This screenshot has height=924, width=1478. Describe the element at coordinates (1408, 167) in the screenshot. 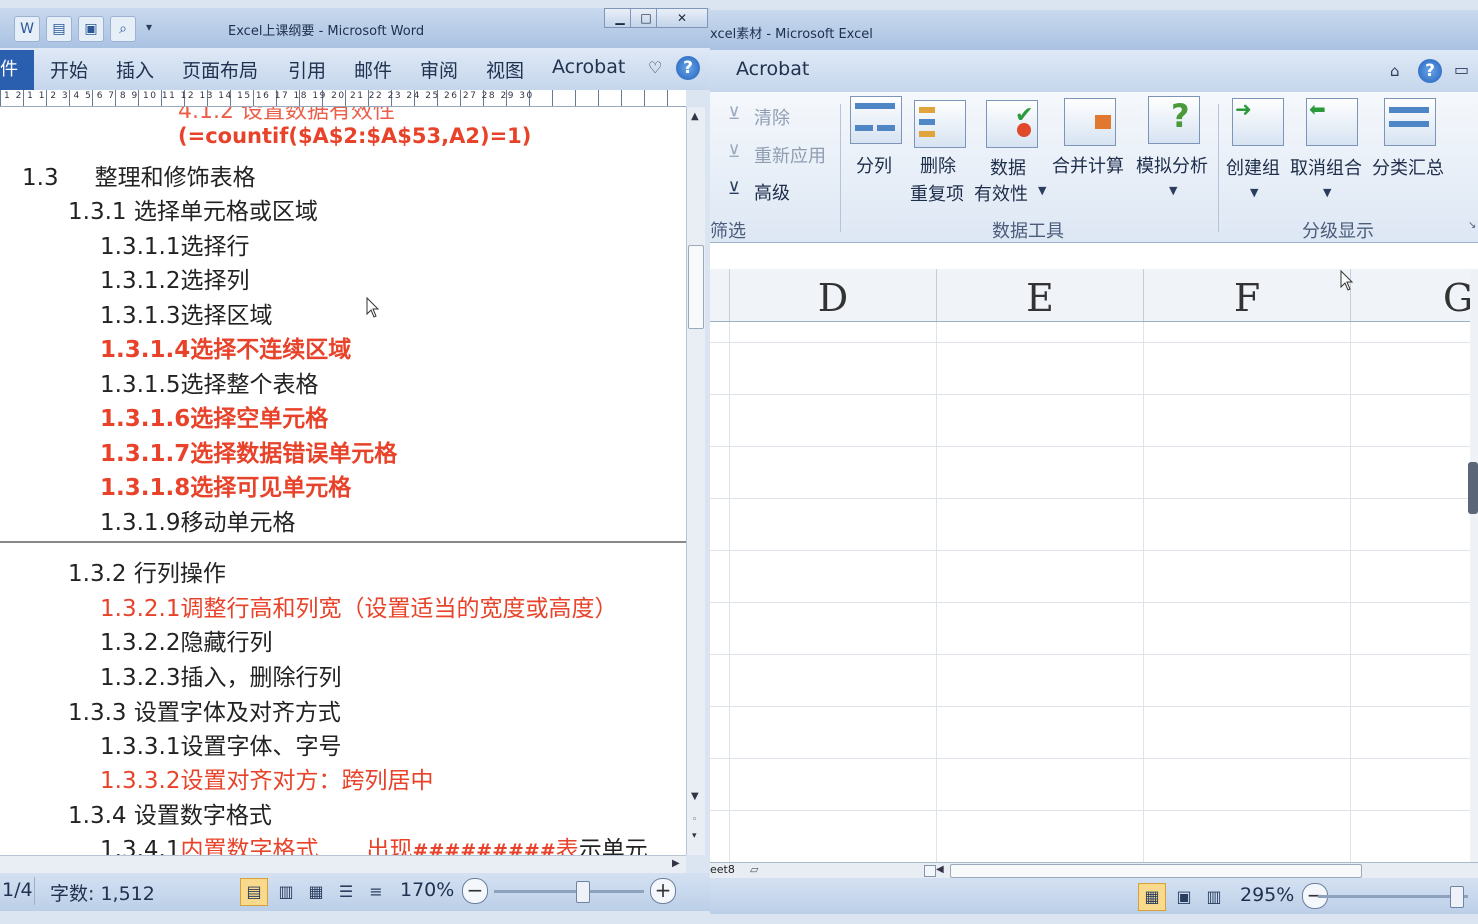

I see `subtotal-button: 分类汇总` at that location.